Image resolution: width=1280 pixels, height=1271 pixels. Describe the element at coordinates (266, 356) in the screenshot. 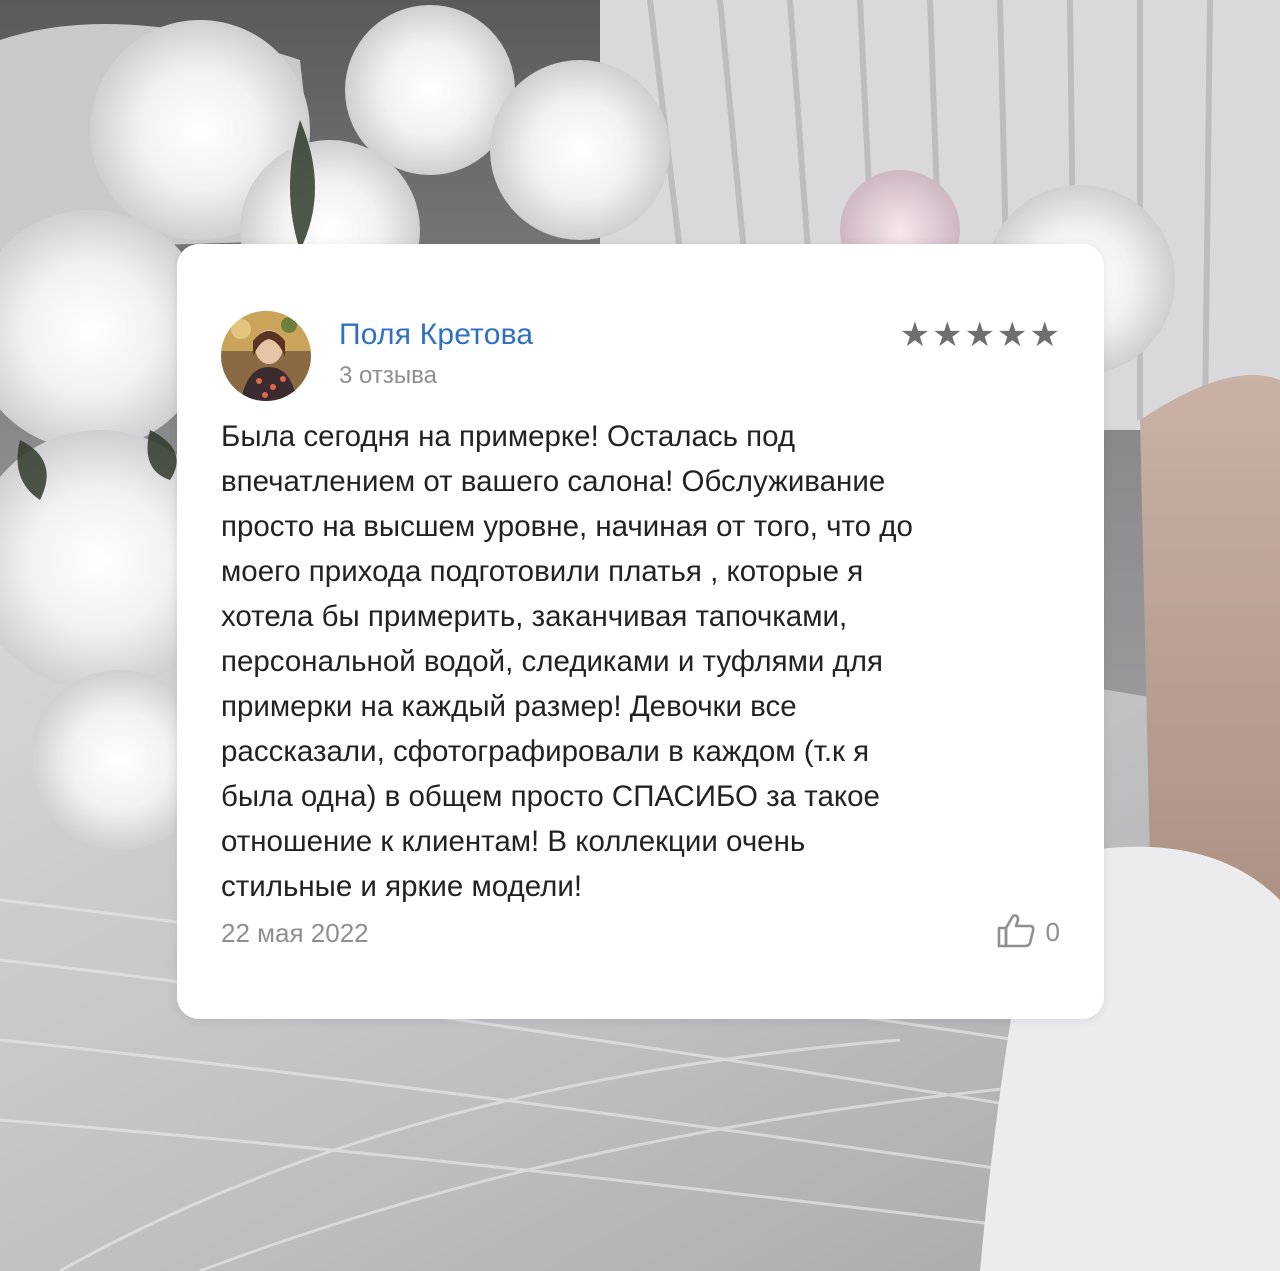

I see `avatar` at that location.